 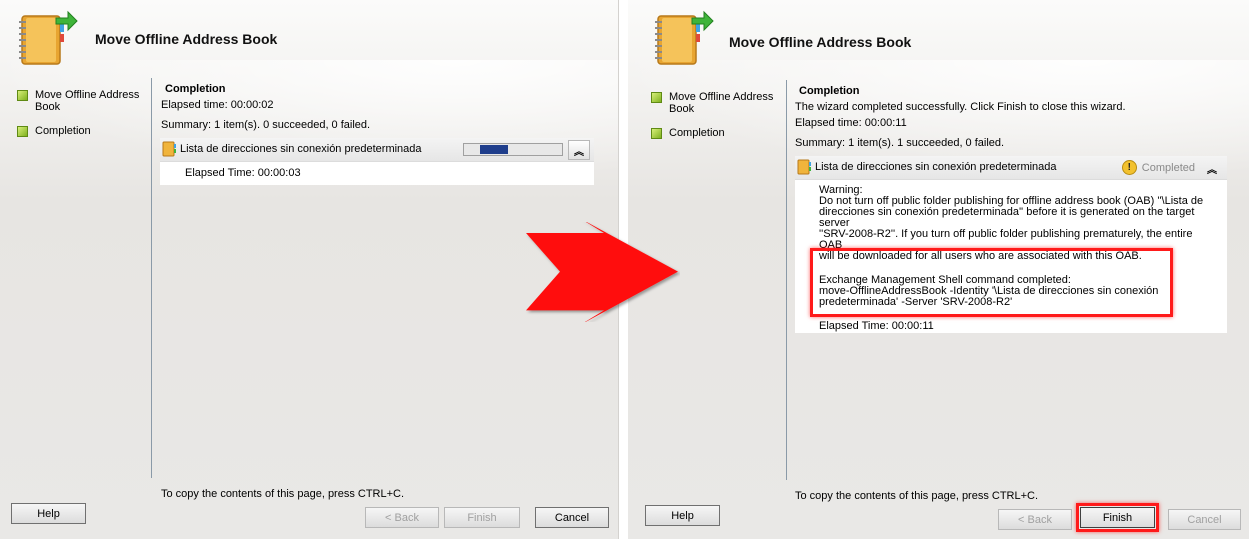 I want to click on elapsed-time: Elapsed time: 00:00:02, so click(x=217, y=105).